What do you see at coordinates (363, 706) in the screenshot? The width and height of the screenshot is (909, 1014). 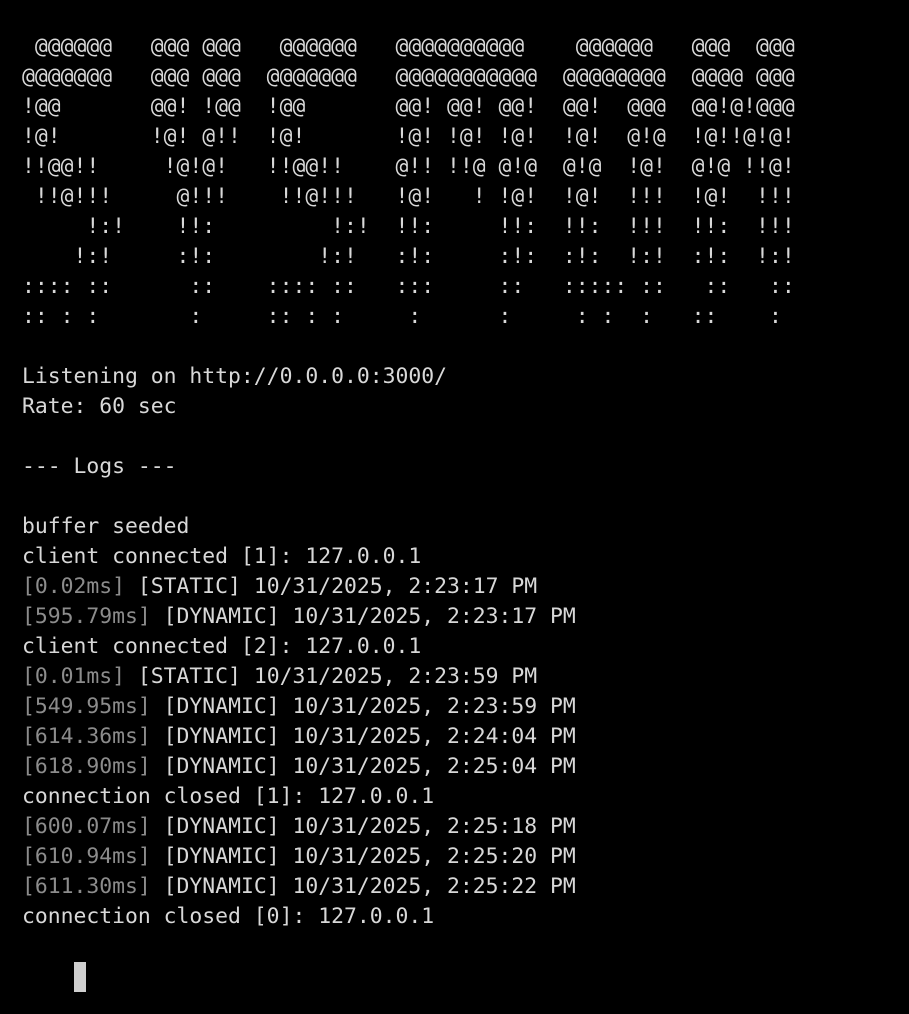 I see `log-message: [DYNAMIC] 10/31/2025, 2:23:59 PM` at bounding box center [363, 706].